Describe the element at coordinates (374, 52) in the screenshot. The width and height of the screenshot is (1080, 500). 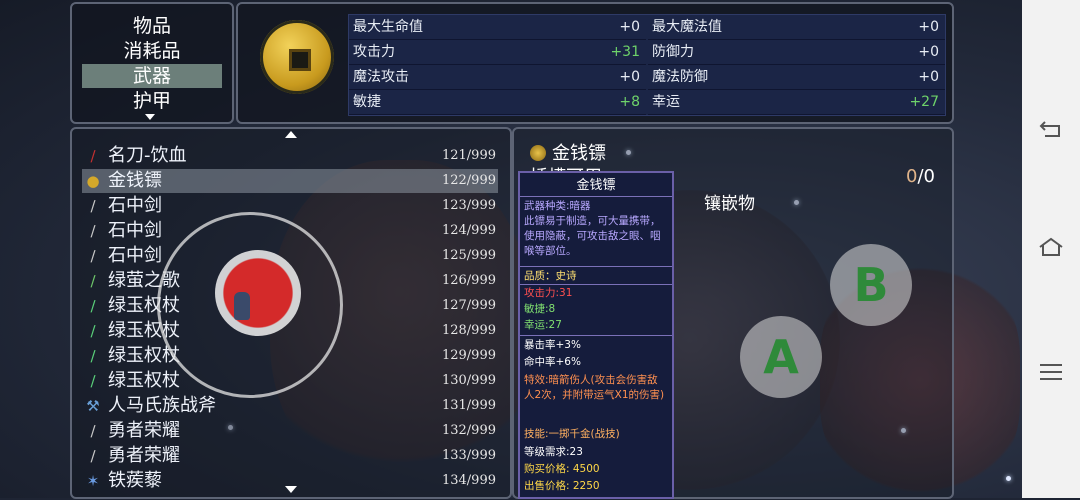
I see `stat-label: 攻击力` at that location.